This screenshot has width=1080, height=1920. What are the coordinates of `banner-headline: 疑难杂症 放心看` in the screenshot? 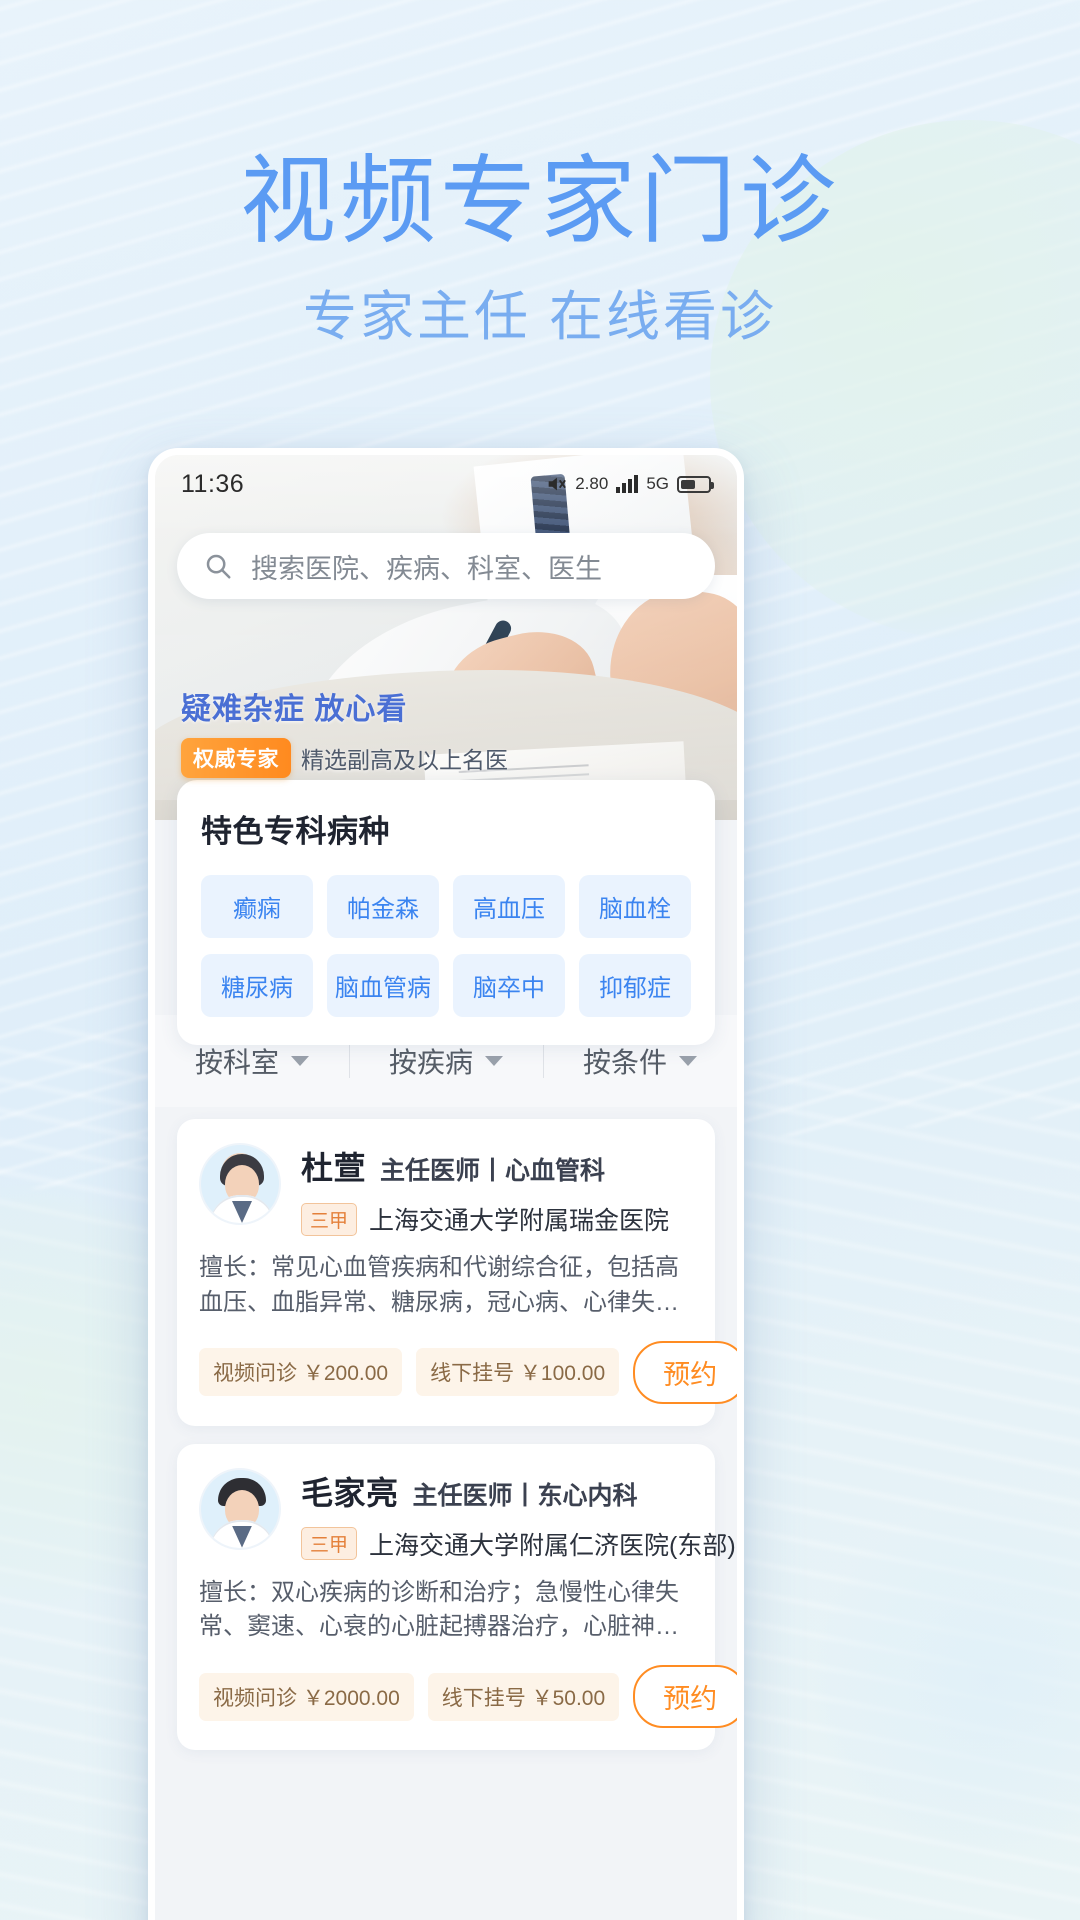 It's located at (294, 709).